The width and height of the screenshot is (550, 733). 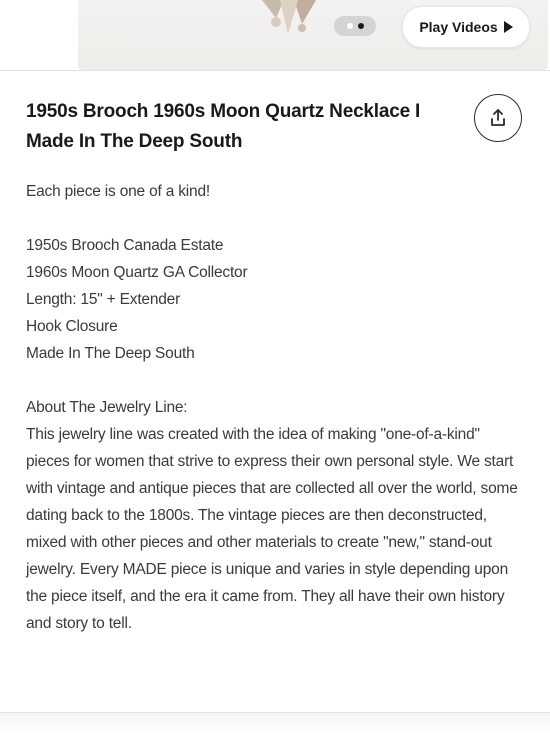 I want to click on play-icon, so click(x=508, y=27).